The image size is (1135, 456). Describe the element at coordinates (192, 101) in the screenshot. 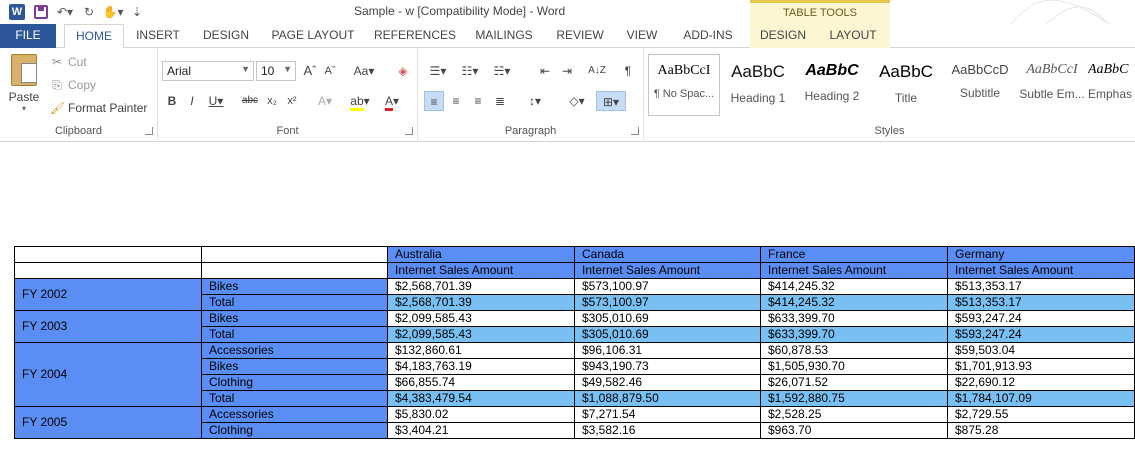

I see `italic-icon: I` at that location.